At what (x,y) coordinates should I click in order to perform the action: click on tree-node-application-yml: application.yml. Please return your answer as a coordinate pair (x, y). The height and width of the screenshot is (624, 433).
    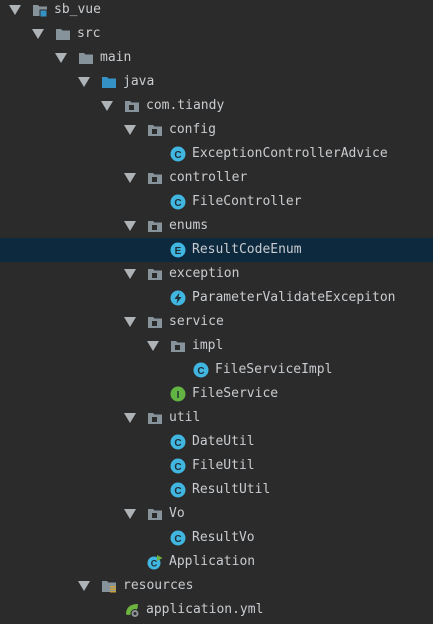
    Looking at the image, I should click on (216, 610).